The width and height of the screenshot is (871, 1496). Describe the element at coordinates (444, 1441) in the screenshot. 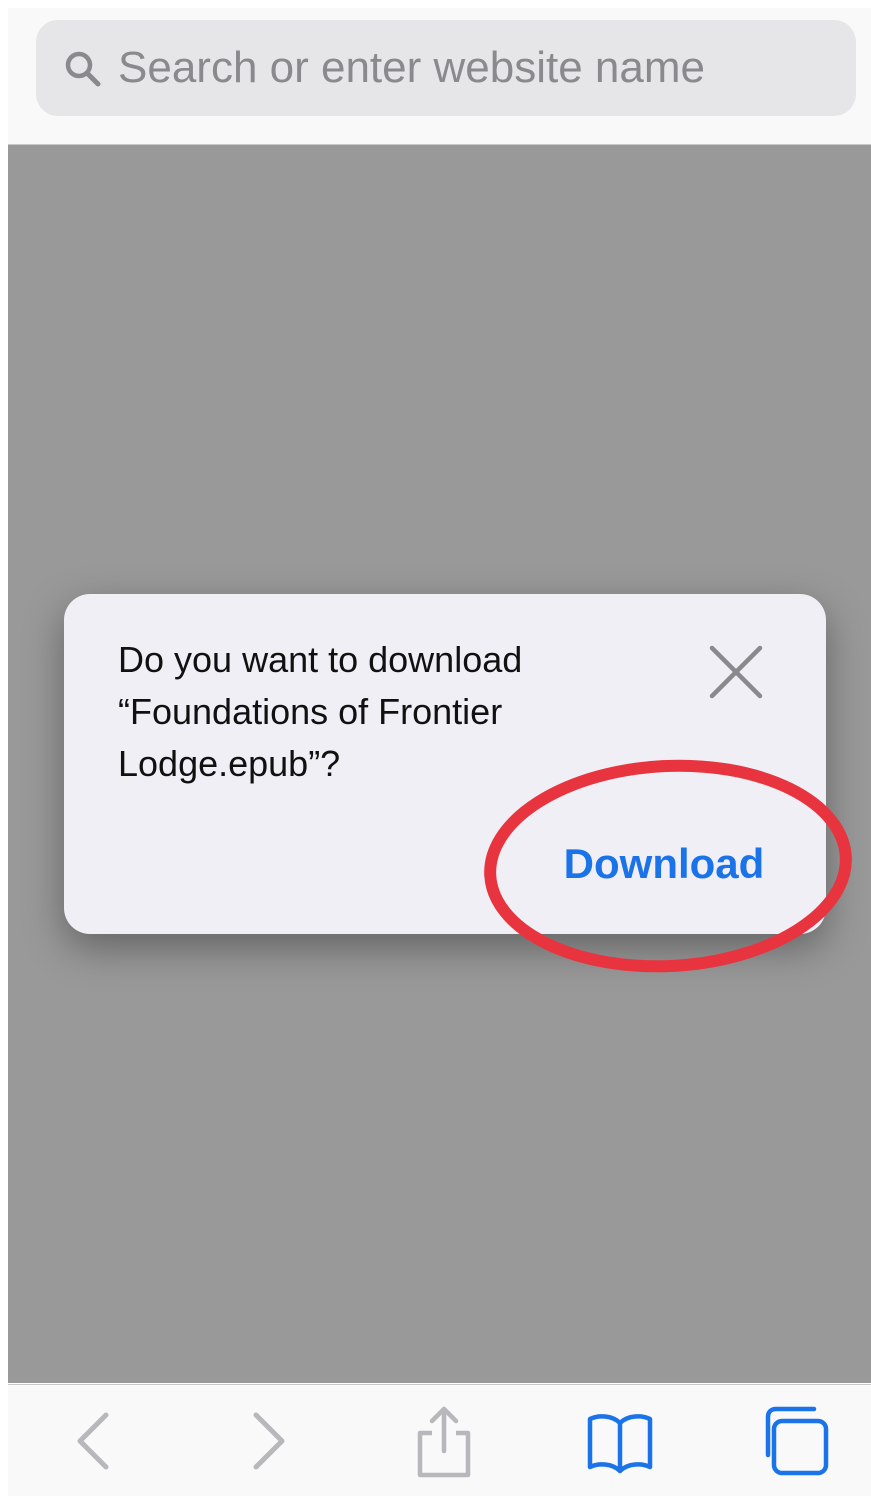

I see `share-icon` at that location.